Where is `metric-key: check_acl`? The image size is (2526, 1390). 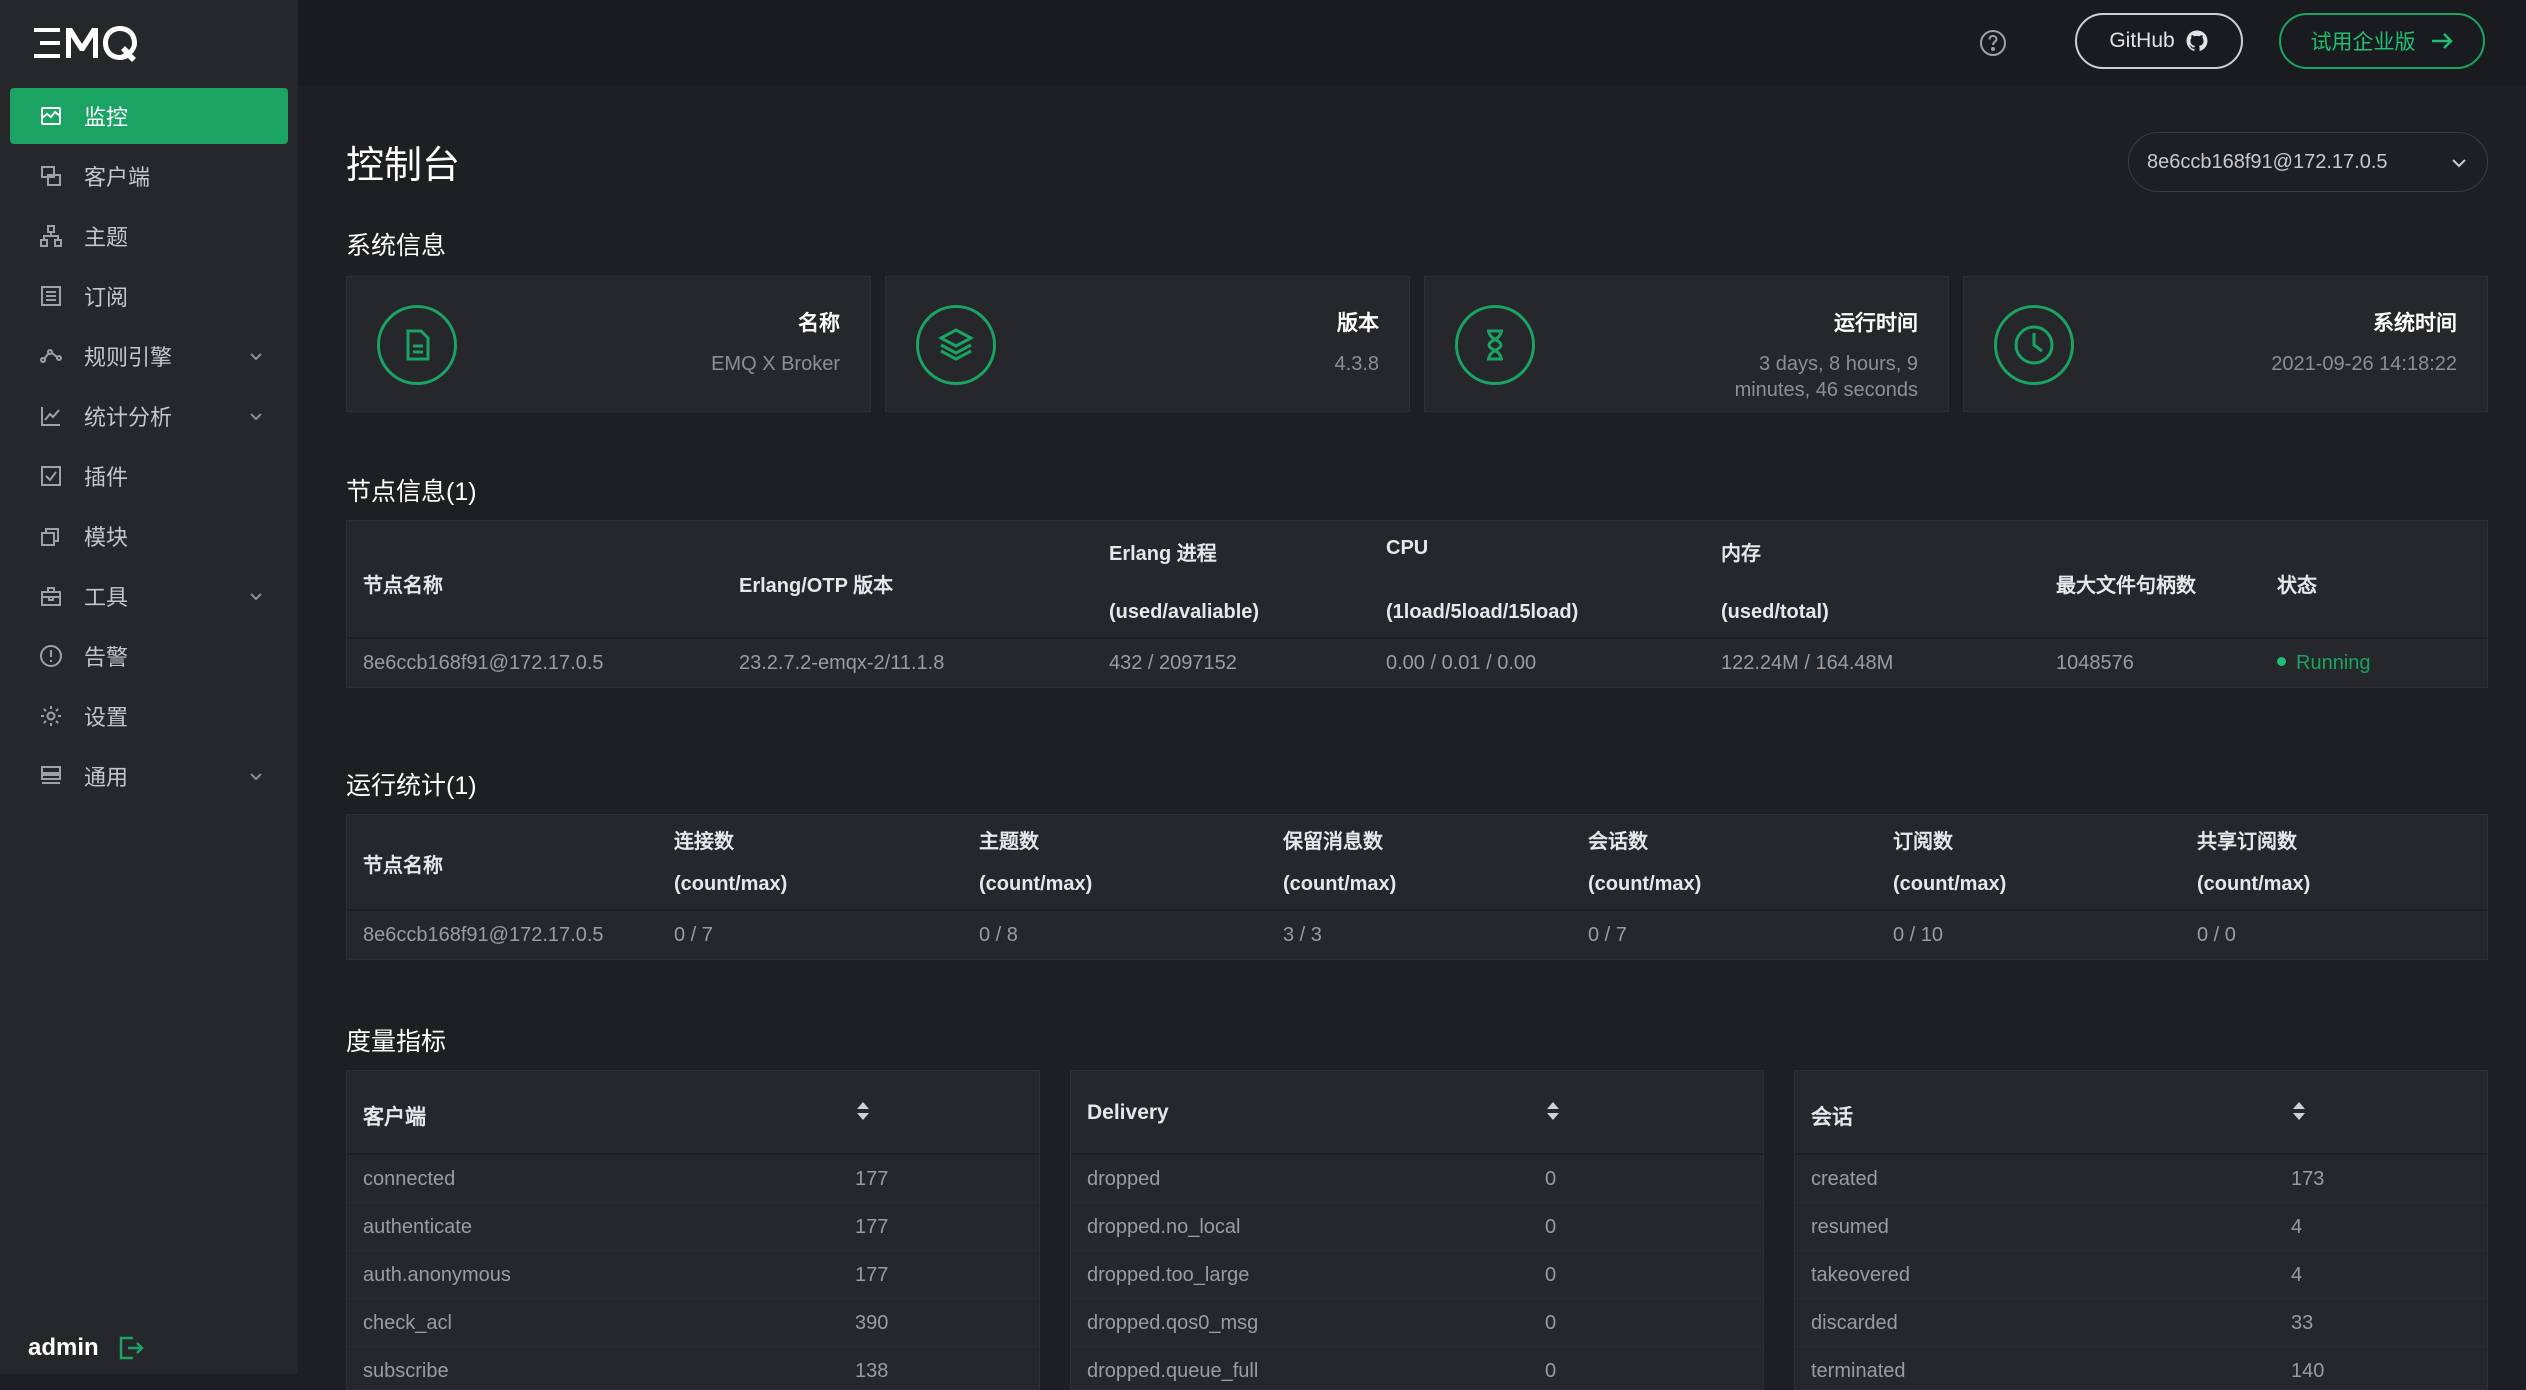
metric-key: check_acl is located at coordinates (407, 1323).